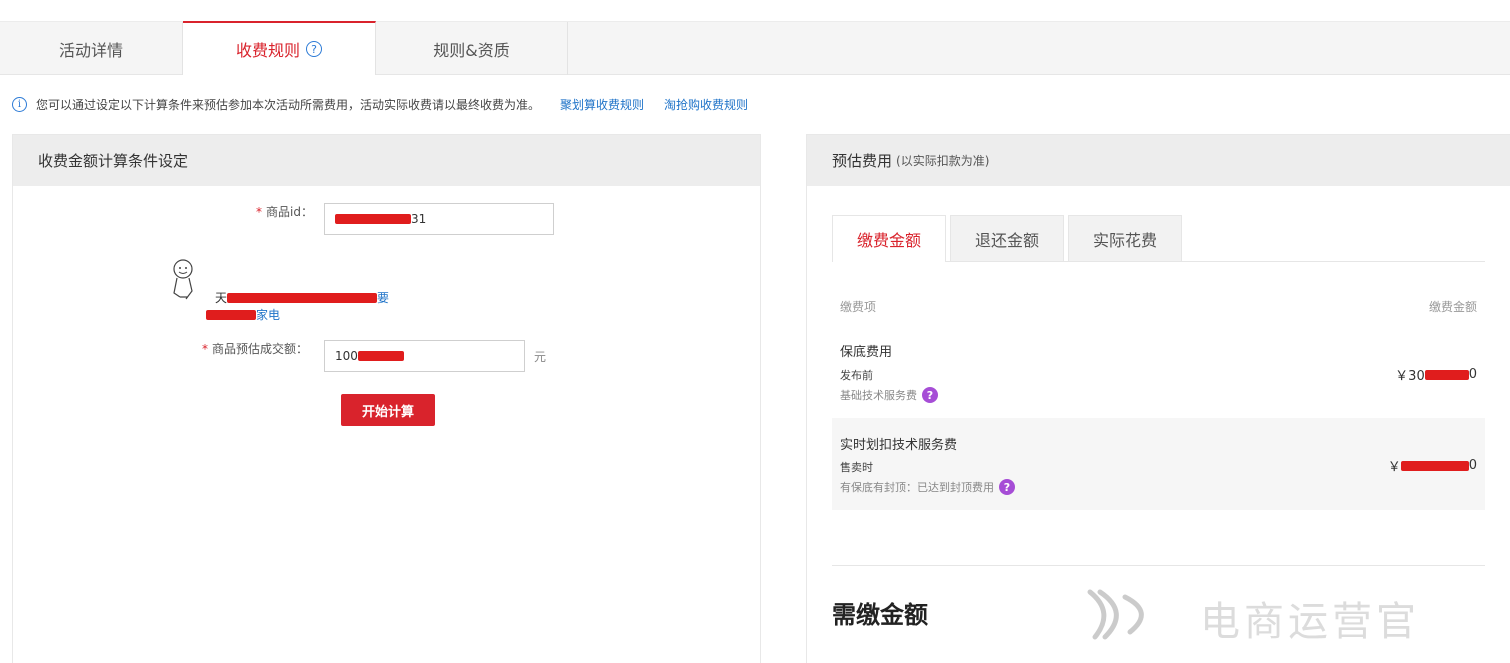 This screenshot has height=663, width=1510. Describe the element at coordinates (917, 487) in the screenshot. I see `fee-note-text: 有保底有封顶：已达到封顶费用` at that location.